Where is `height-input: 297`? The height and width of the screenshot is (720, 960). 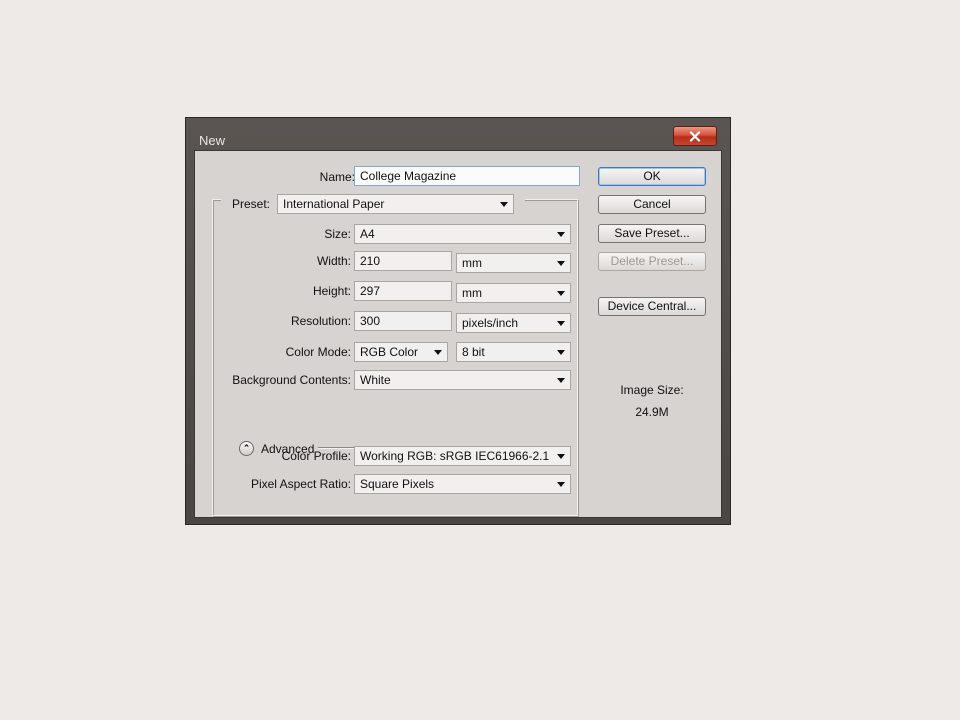 height-input: 297 is located at coordinates (403, 291).